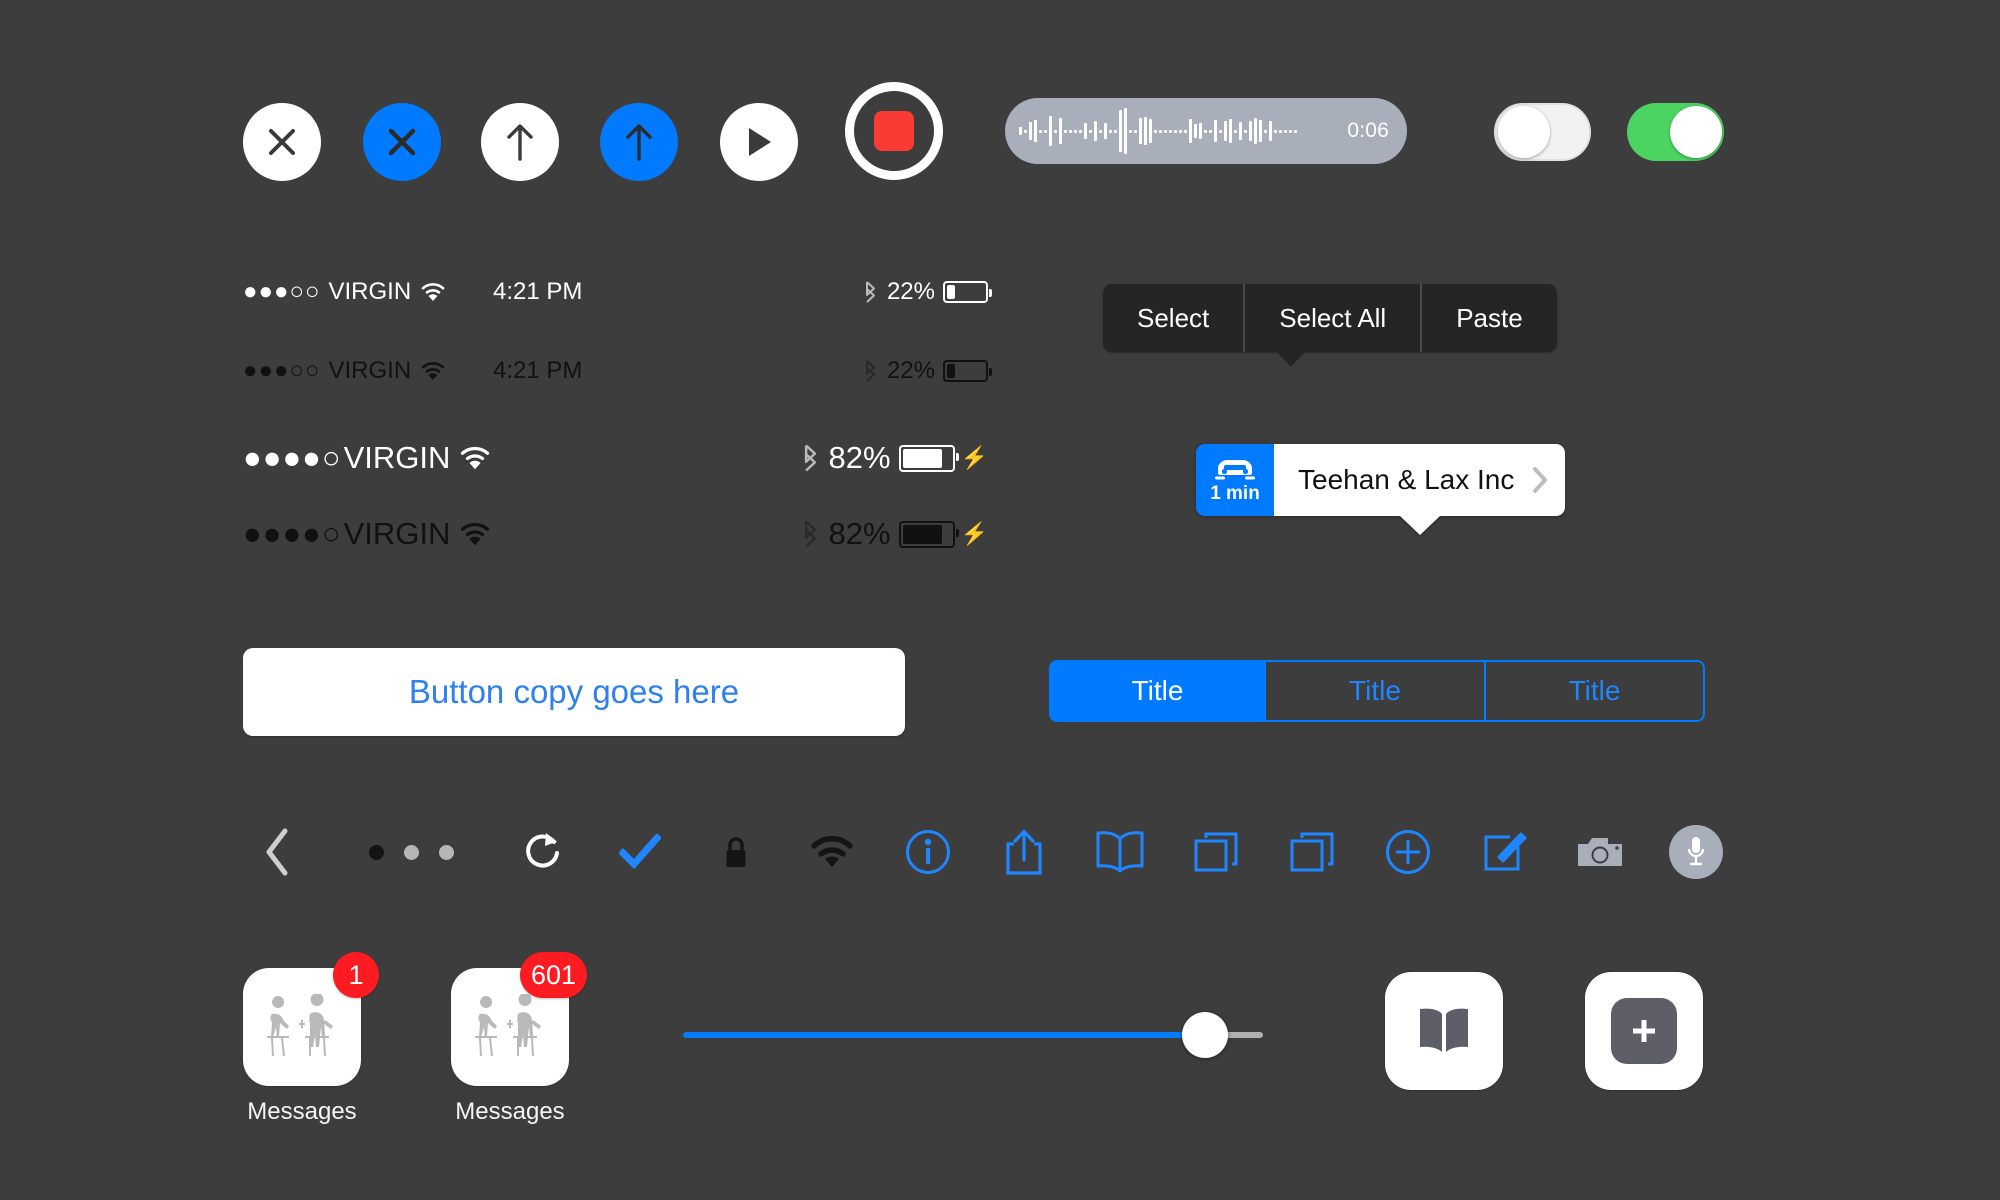 This screenshot has width=2000, height=1200. I want to click on play-icon, so click(760, 142).